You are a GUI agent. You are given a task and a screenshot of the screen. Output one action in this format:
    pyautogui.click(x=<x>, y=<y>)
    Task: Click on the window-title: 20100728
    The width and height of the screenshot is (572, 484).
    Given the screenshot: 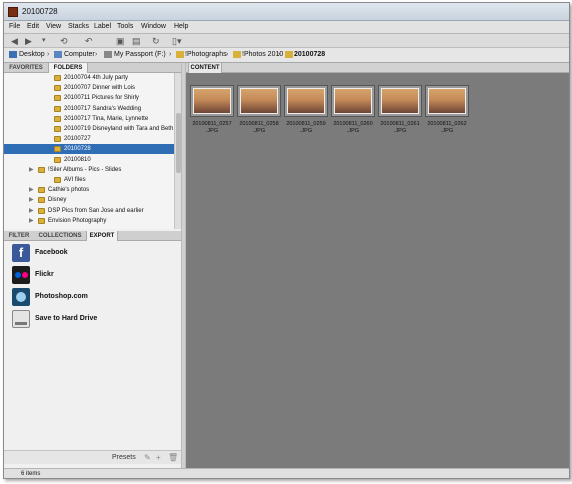 What is the action you would take?
    pyautogui.click(x=40, y=11)
    